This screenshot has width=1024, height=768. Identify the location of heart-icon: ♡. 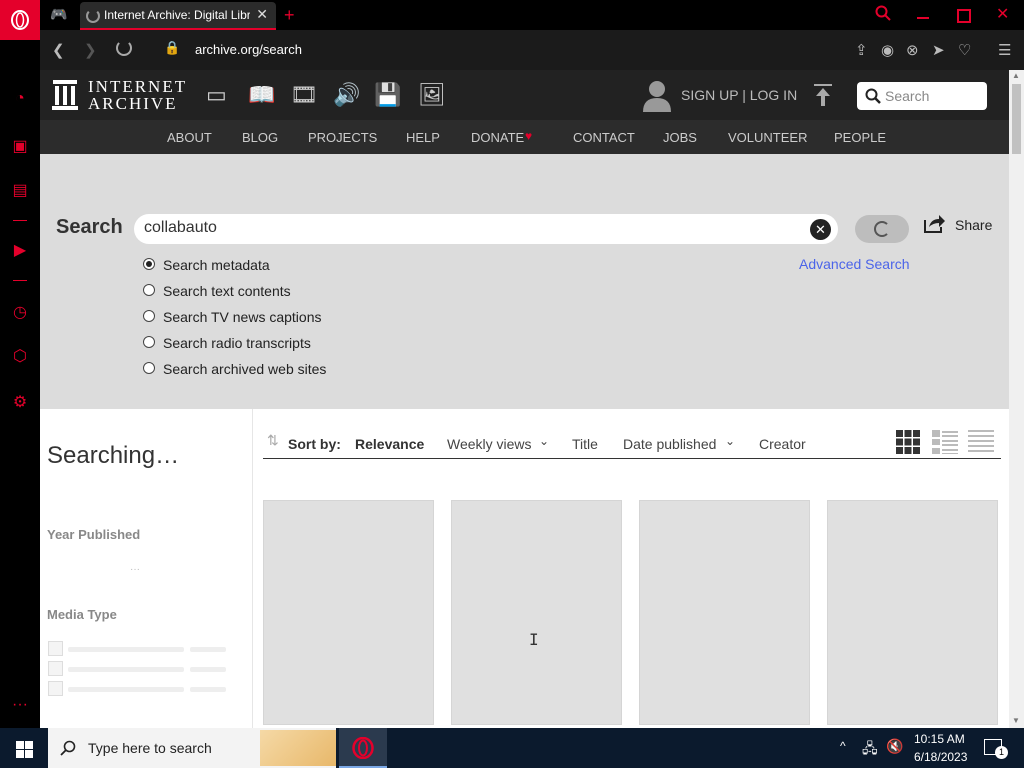
(964, 50).